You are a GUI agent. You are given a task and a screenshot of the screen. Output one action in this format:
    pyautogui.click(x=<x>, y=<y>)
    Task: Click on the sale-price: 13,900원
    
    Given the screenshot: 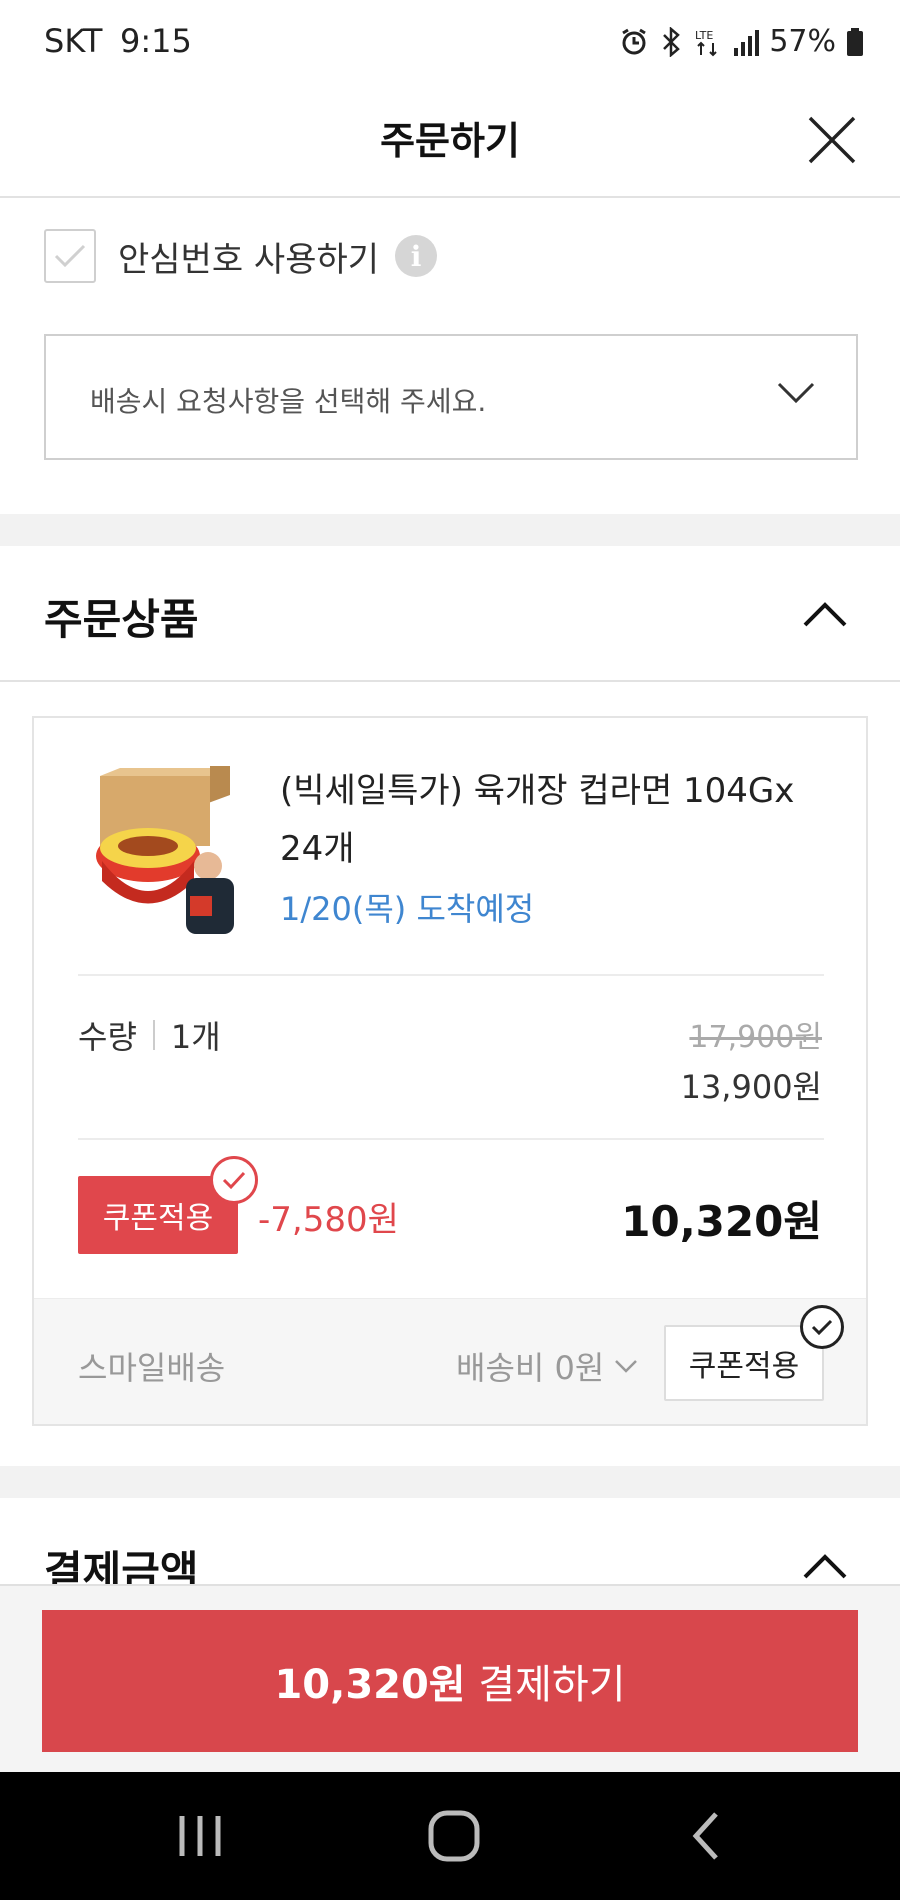 What is the action you would take?
    pyautogui.click(x=751, y=1087)
    